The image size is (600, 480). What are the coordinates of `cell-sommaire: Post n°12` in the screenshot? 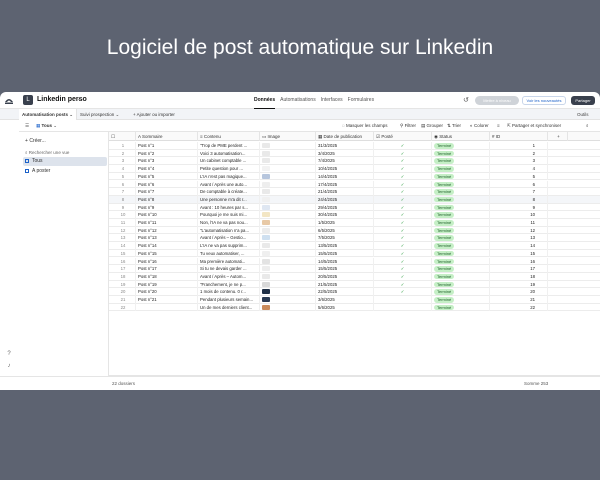 It's located at (167, 230).